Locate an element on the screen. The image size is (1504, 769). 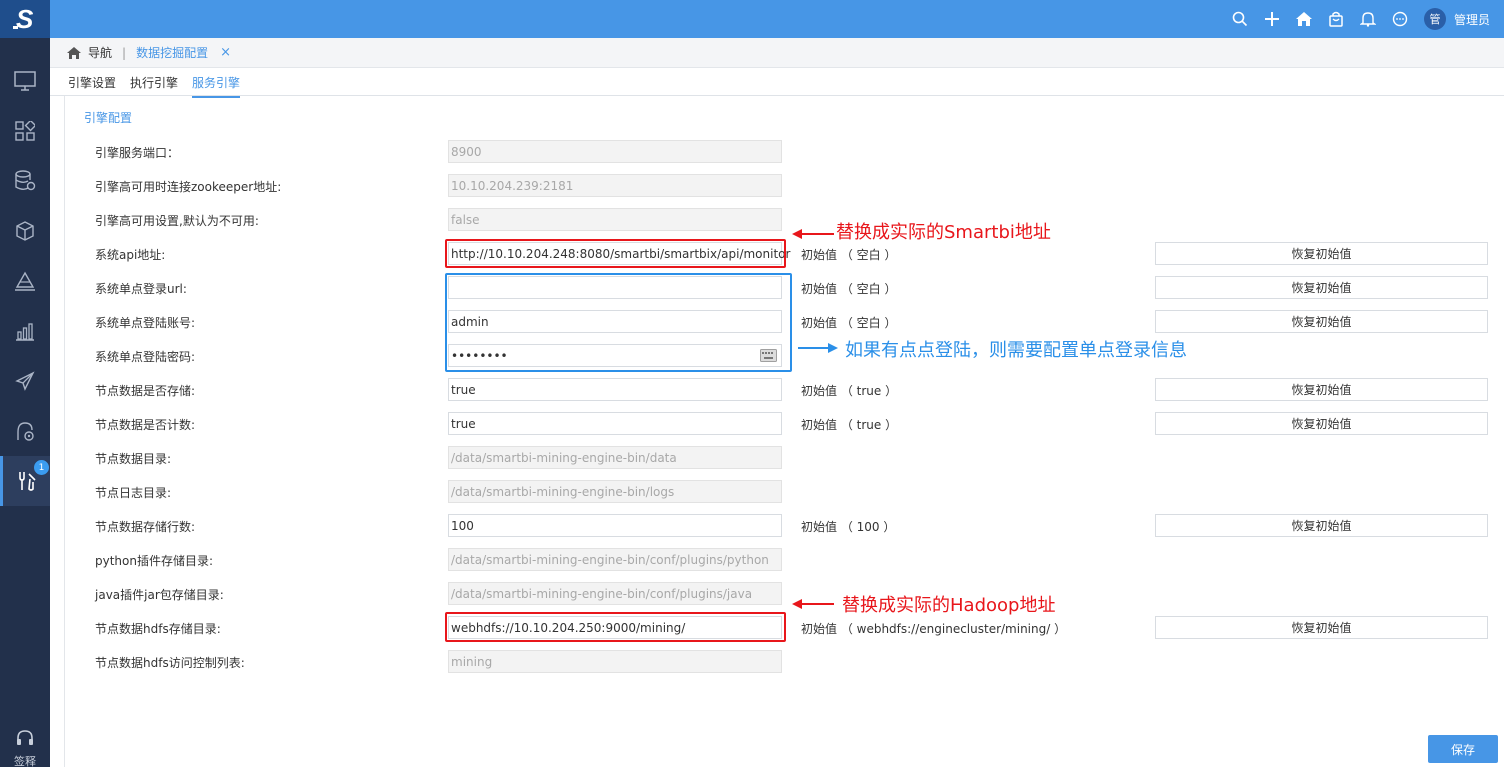
database-gear-icon is located at coordinates (25, 180).